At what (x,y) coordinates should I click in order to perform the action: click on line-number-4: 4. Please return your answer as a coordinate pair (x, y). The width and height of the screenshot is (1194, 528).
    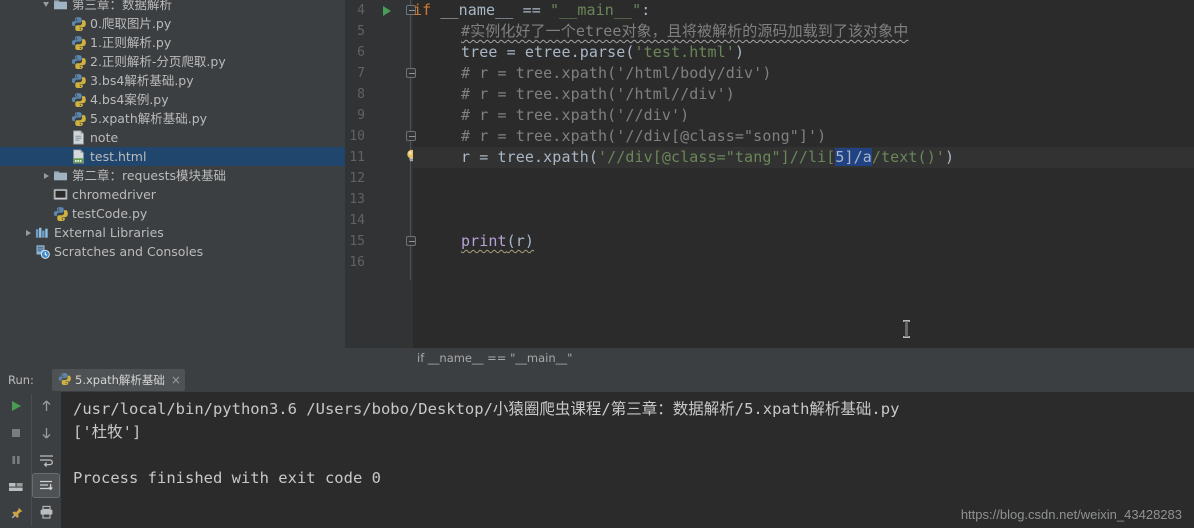
    Looking at the image, I should click on (361, 10).